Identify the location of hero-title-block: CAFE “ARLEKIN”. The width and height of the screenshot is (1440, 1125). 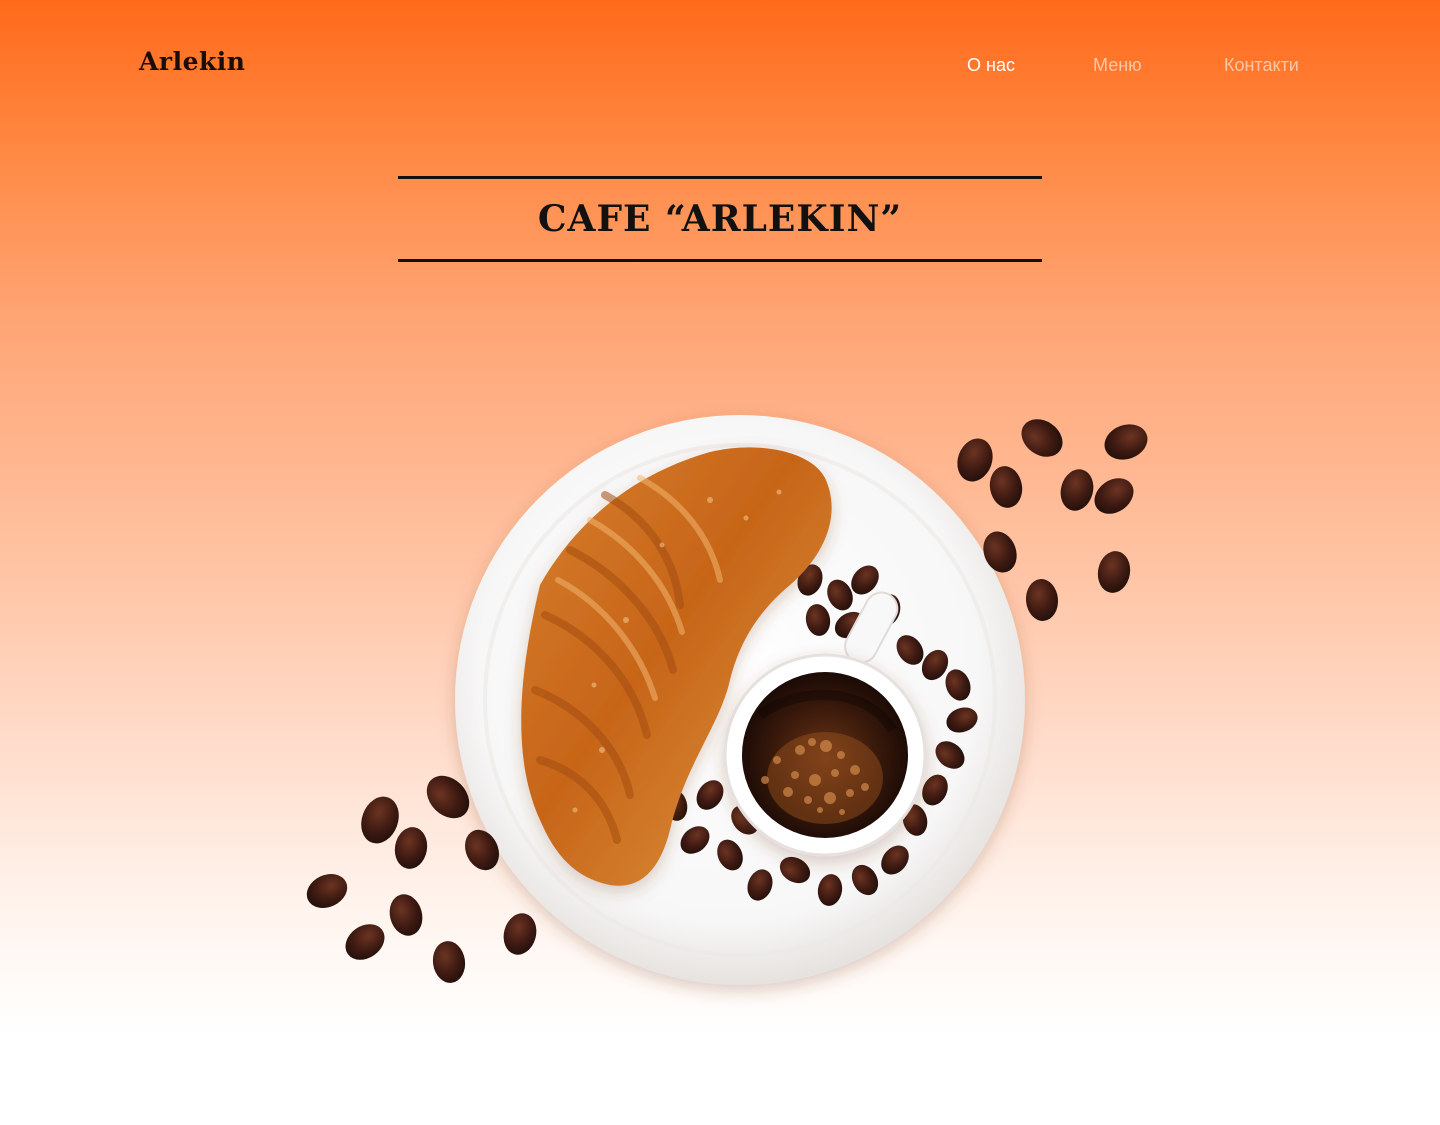
(720, 219).